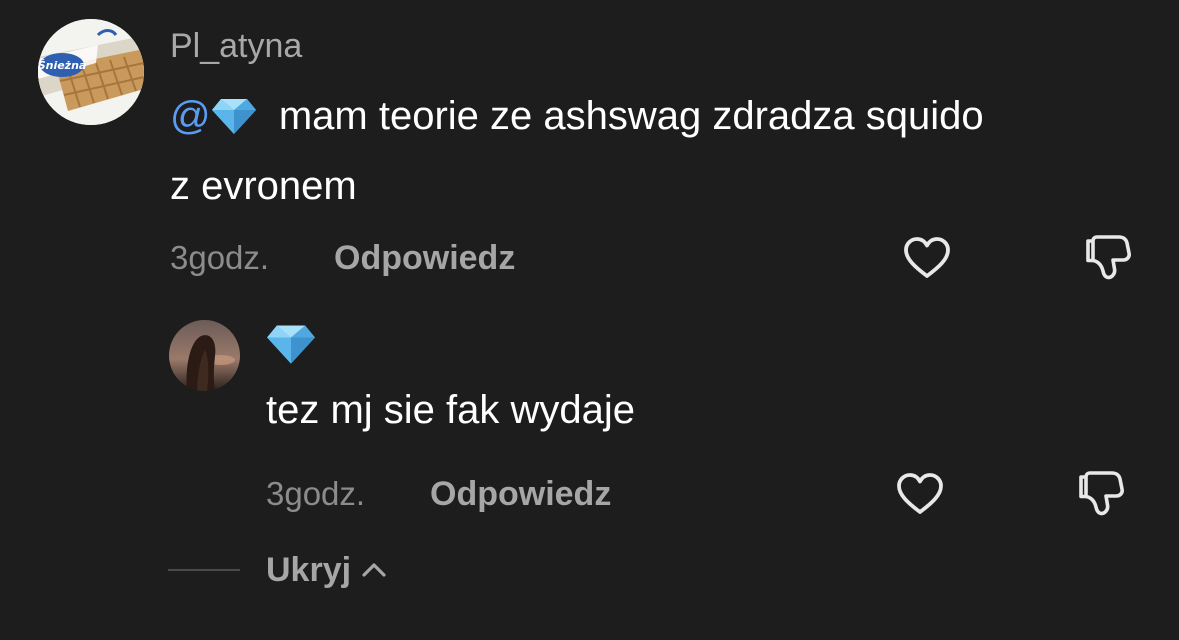  I want to click on reply-avatar, so click(204, 355).